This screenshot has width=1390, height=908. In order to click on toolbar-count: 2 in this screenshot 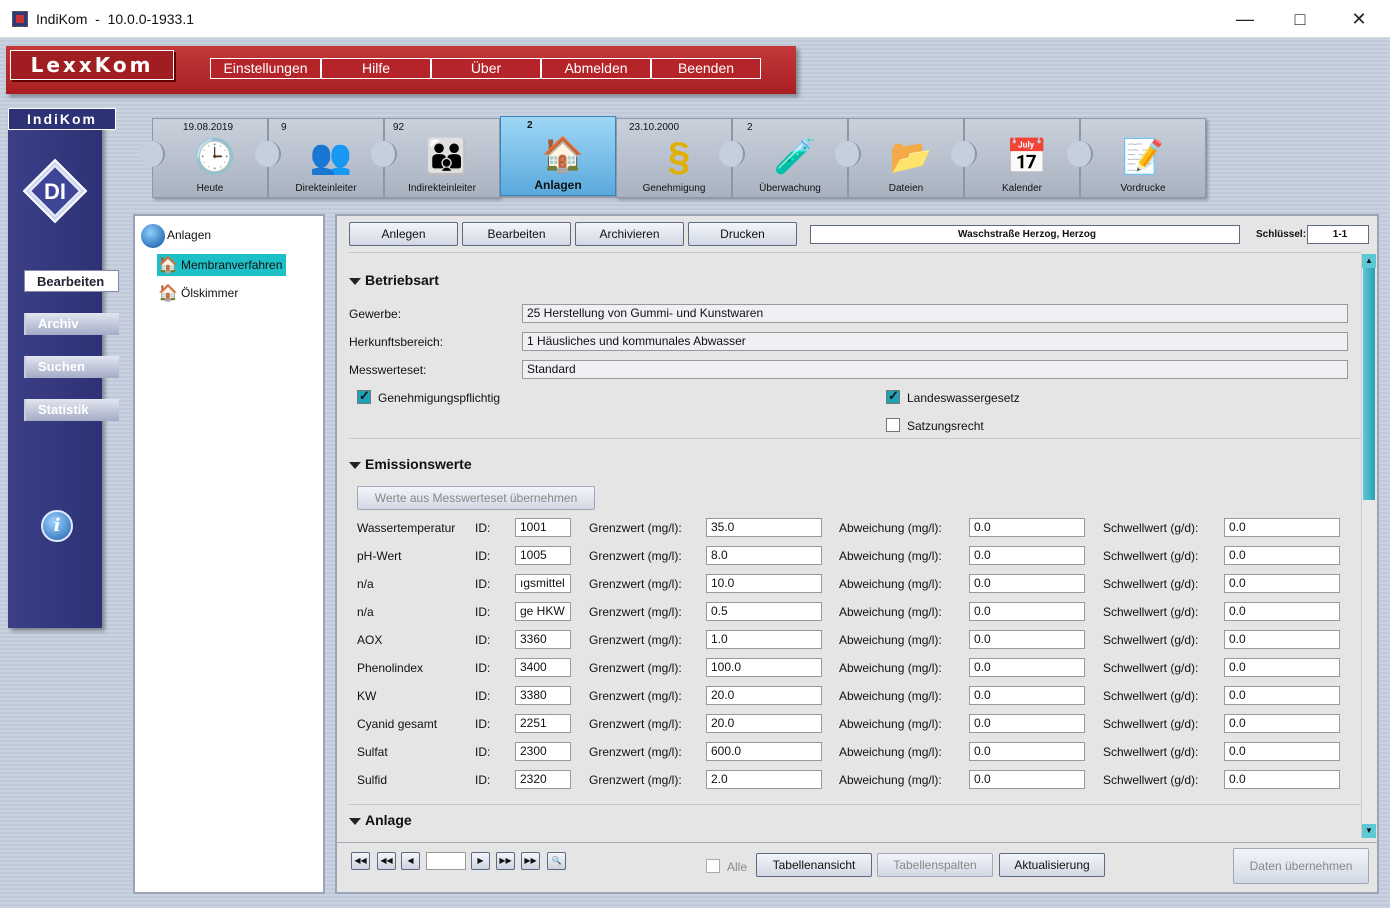, I will do `click(530, 125)`.